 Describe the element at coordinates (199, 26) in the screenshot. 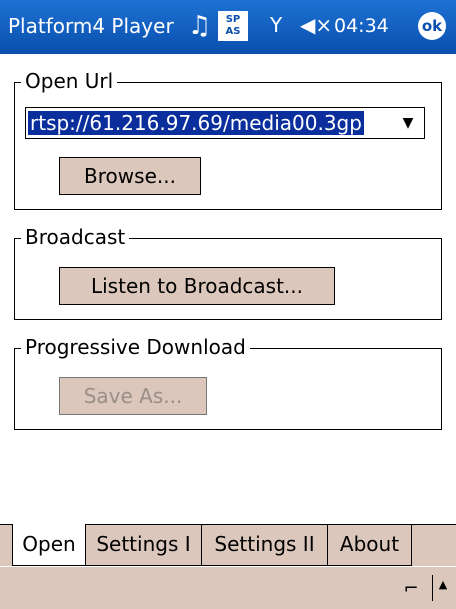

I see `music-icon: ♫` at that location.